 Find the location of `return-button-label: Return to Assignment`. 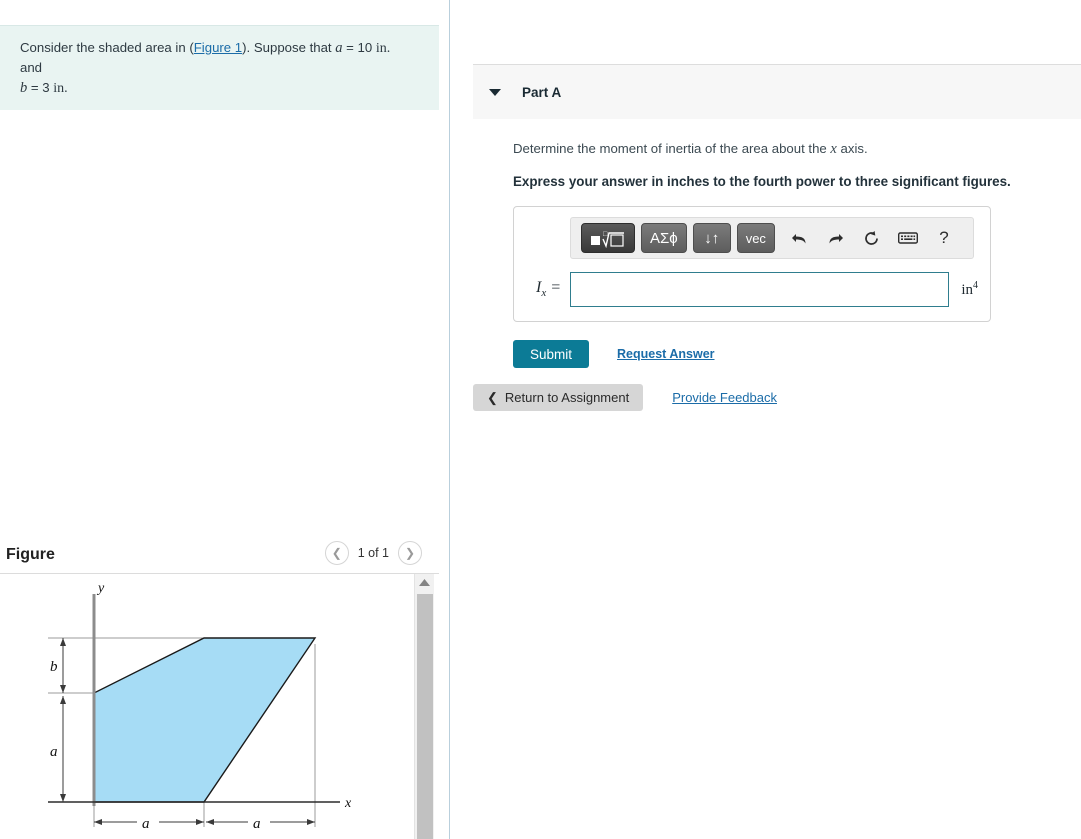

return-button-label: Return to Assignment is located at coordinates (567, 397).